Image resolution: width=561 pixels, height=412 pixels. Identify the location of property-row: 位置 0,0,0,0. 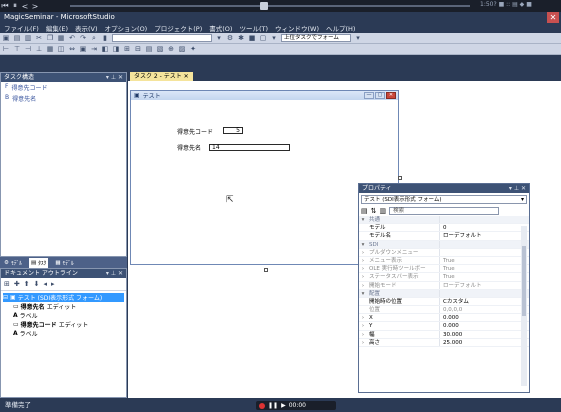
(444, 310).